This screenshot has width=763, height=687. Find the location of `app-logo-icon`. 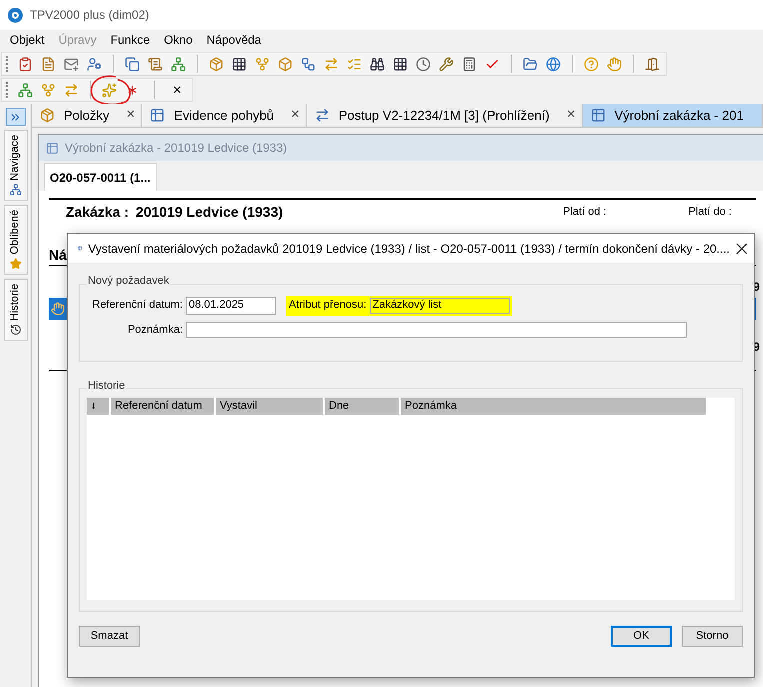

app-logo-icon is located at coordinates (15, 15).